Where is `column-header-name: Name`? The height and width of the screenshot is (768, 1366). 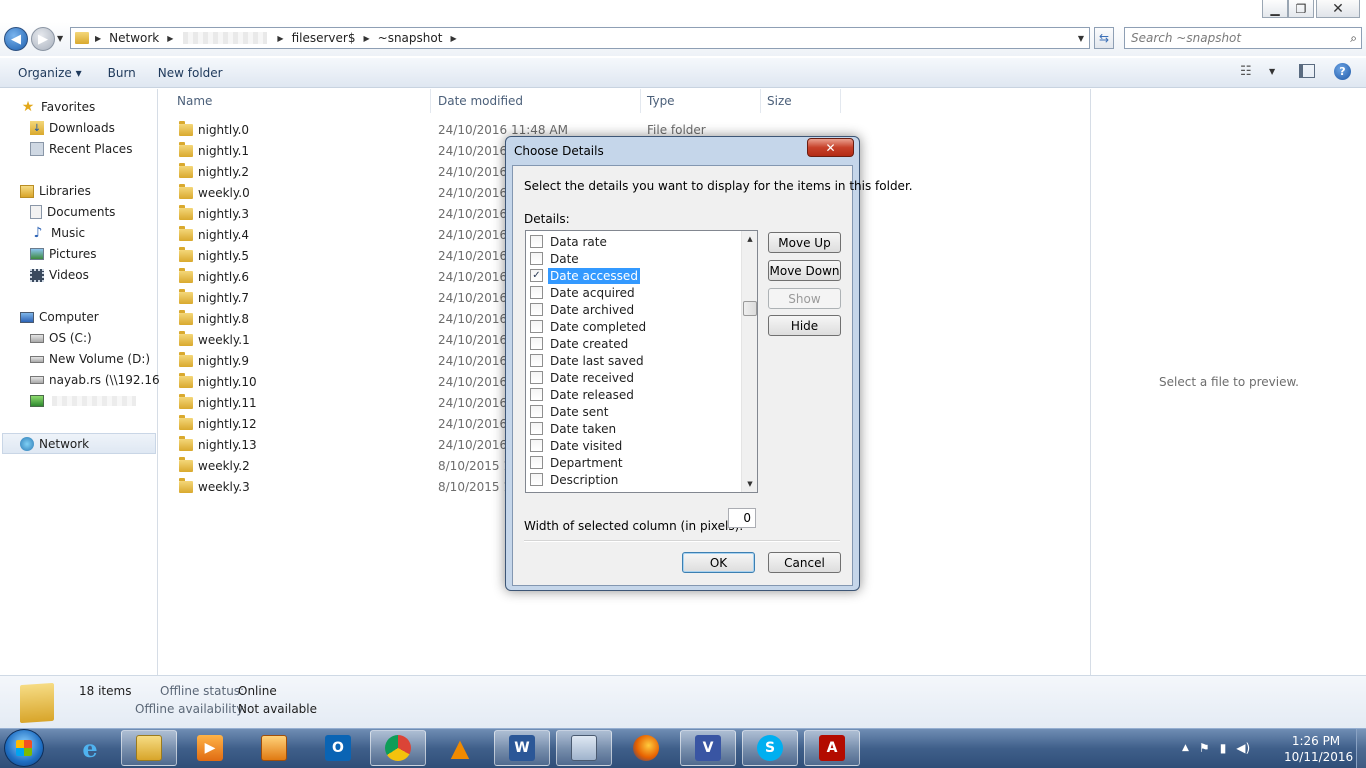 column-header-name: Name is located at coordinates (295, 101).